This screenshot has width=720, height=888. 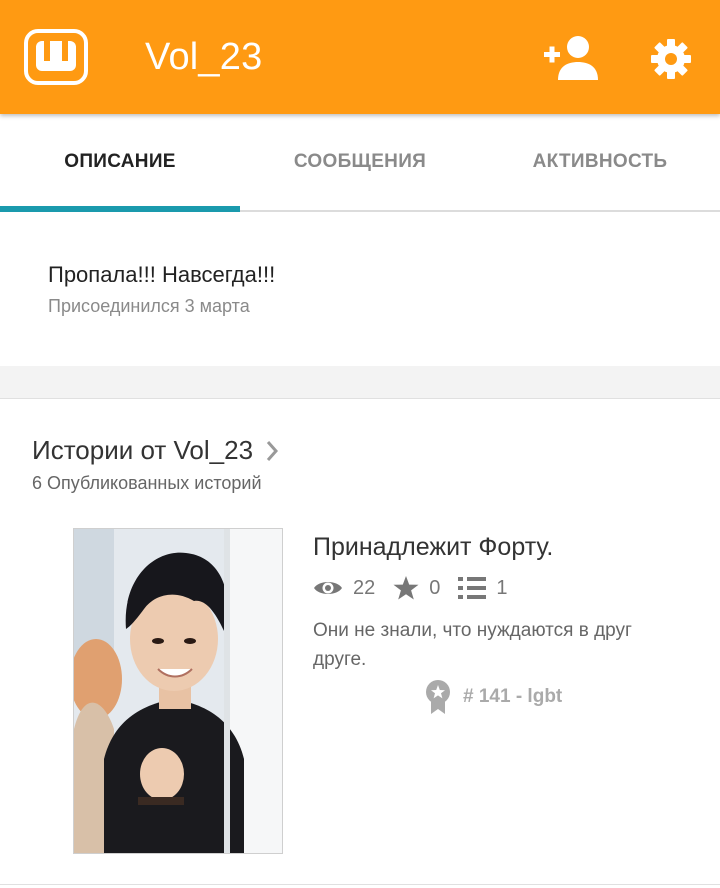 I want to click on app-bar: Vol_23, so click(x=360, y=57).